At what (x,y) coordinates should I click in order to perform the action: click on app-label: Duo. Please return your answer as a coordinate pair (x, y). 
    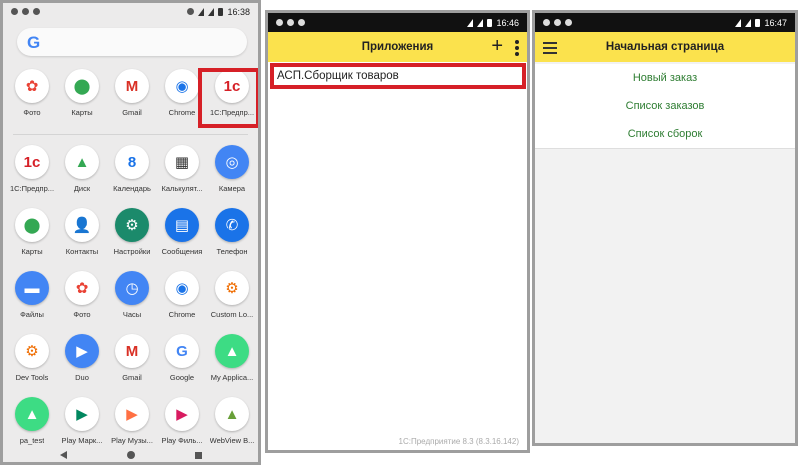
    Looking at the image, I should click on (82, 377).